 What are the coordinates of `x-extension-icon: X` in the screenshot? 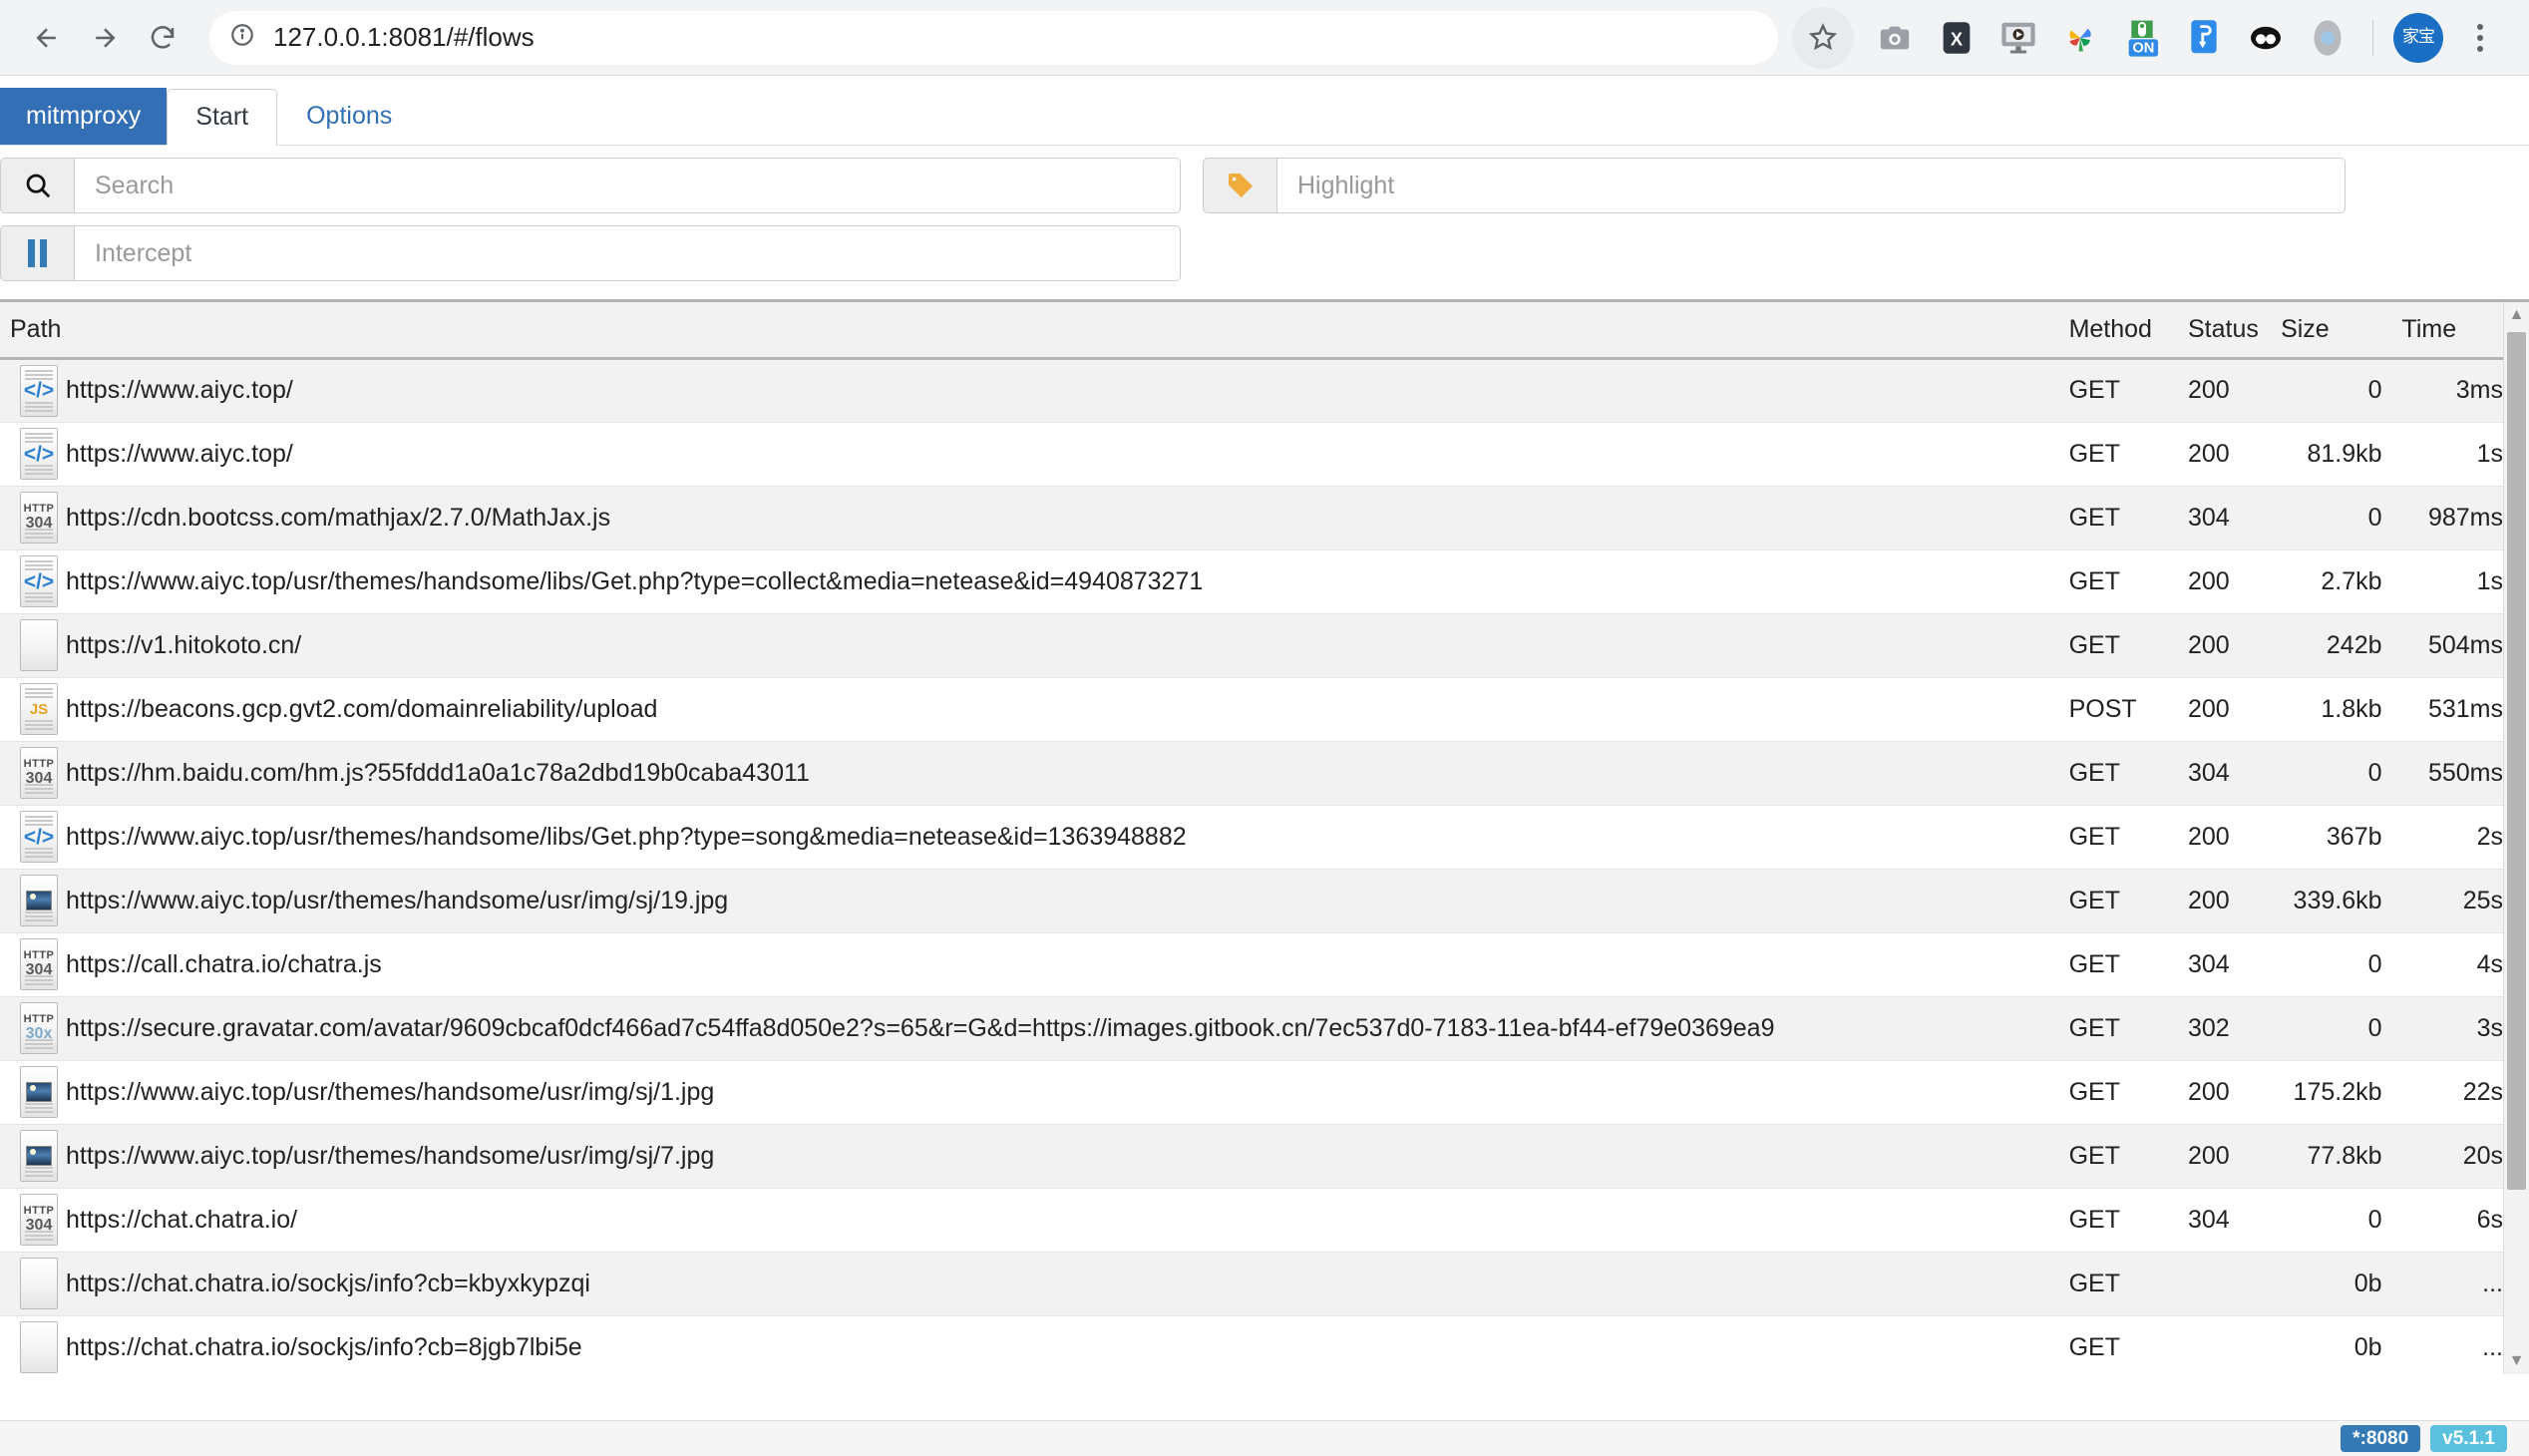 It's located at (1956, 38).